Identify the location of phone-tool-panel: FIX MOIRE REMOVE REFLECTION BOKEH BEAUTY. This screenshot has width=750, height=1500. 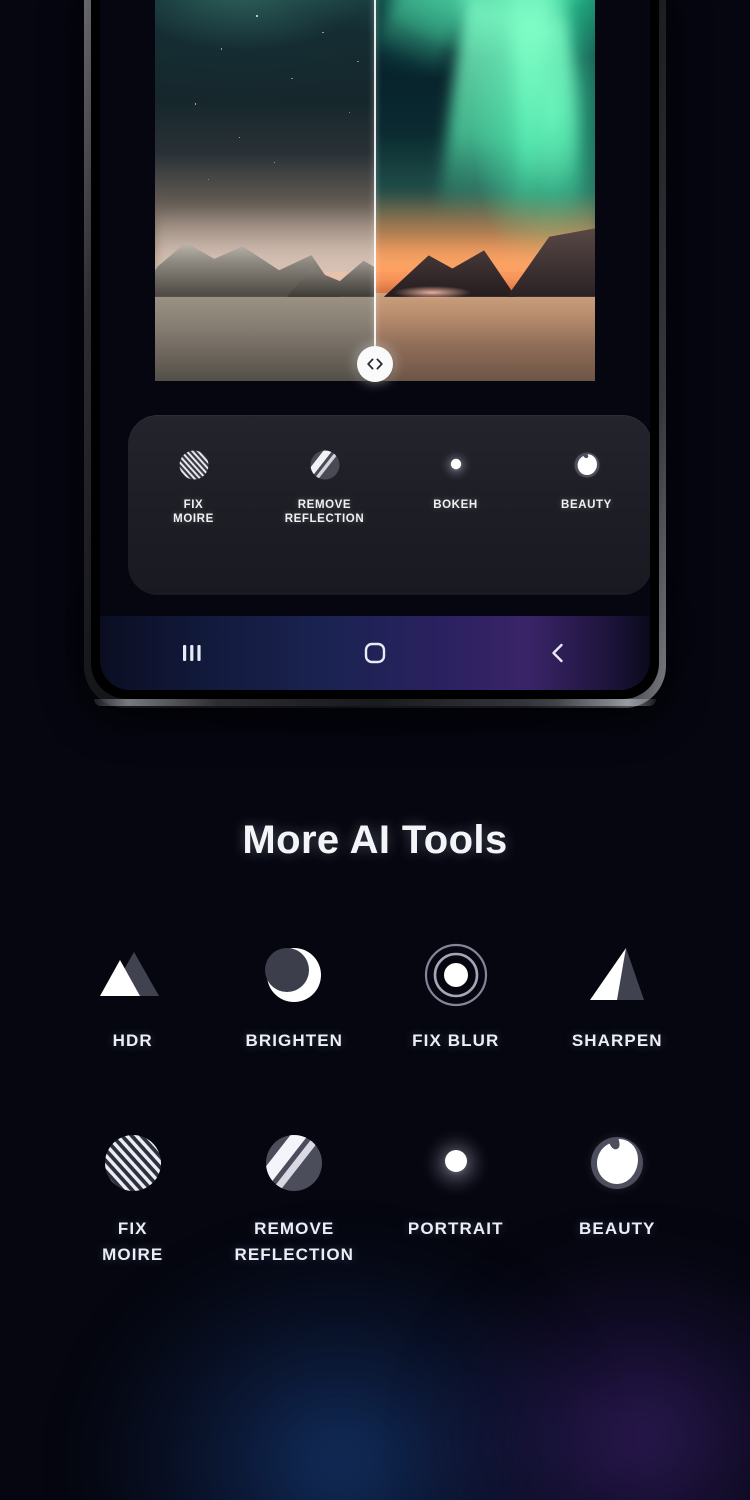
(389, 505).